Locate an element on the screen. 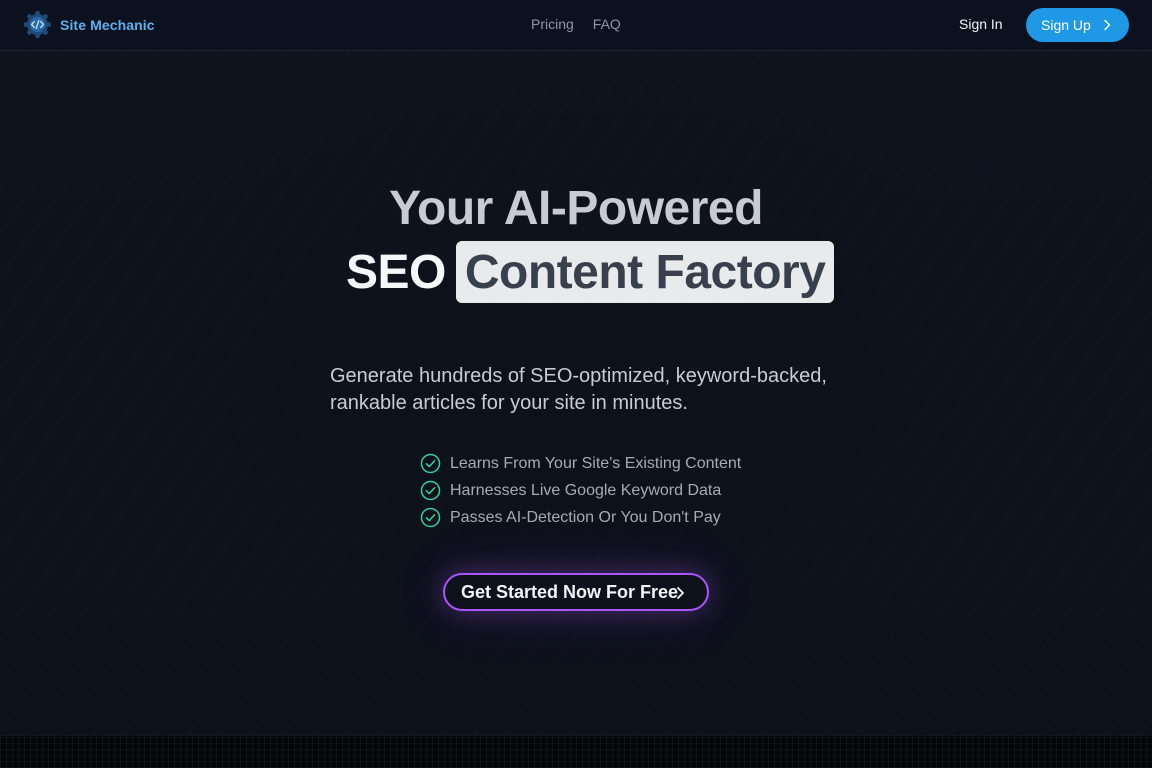 This screenshot has height=768, width=1152. get-started-label: Get Started Now For Free is located at coordinates (570, 591).